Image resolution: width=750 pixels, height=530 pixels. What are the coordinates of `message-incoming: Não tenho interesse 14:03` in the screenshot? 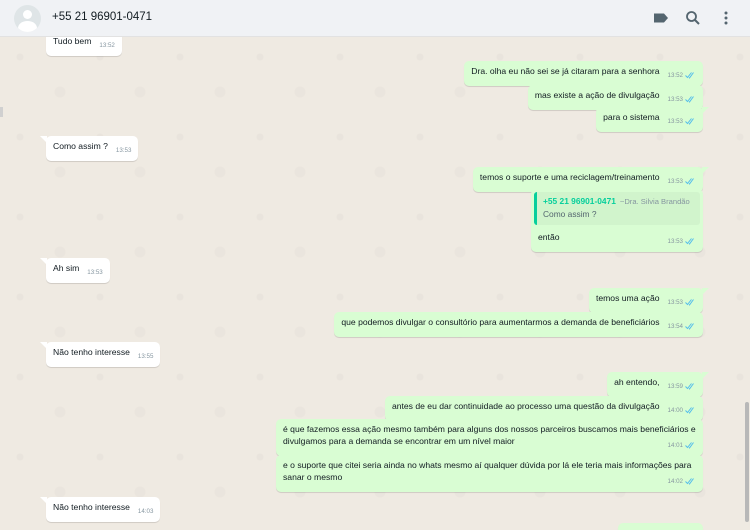 It's located at (100, 509).